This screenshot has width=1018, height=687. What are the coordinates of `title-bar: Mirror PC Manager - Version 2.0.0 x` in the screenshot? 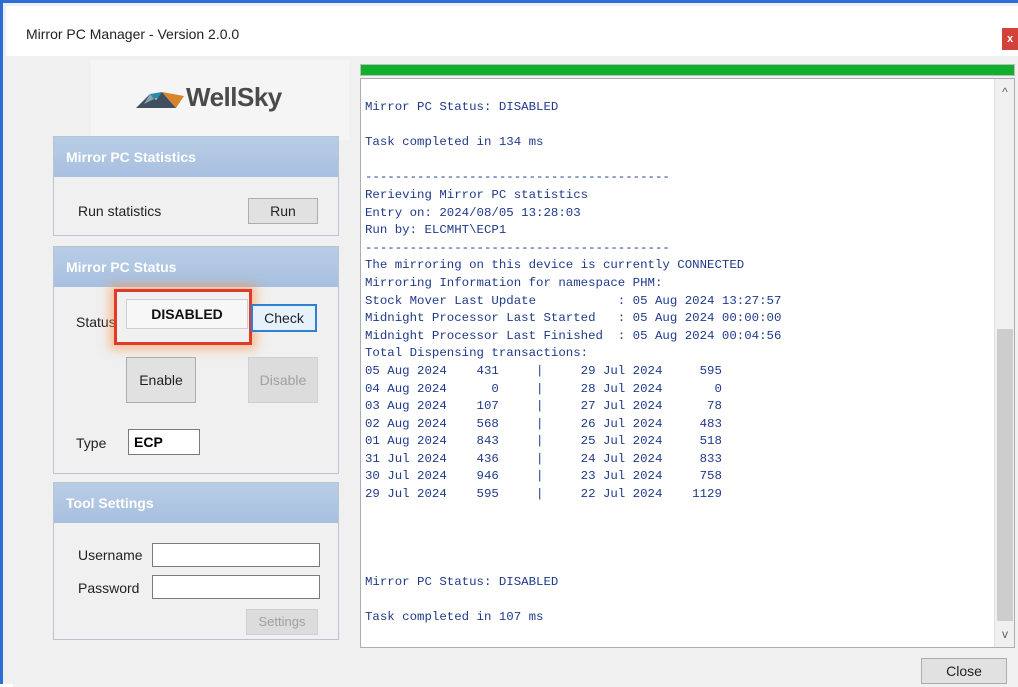 It's located at (512, 31).